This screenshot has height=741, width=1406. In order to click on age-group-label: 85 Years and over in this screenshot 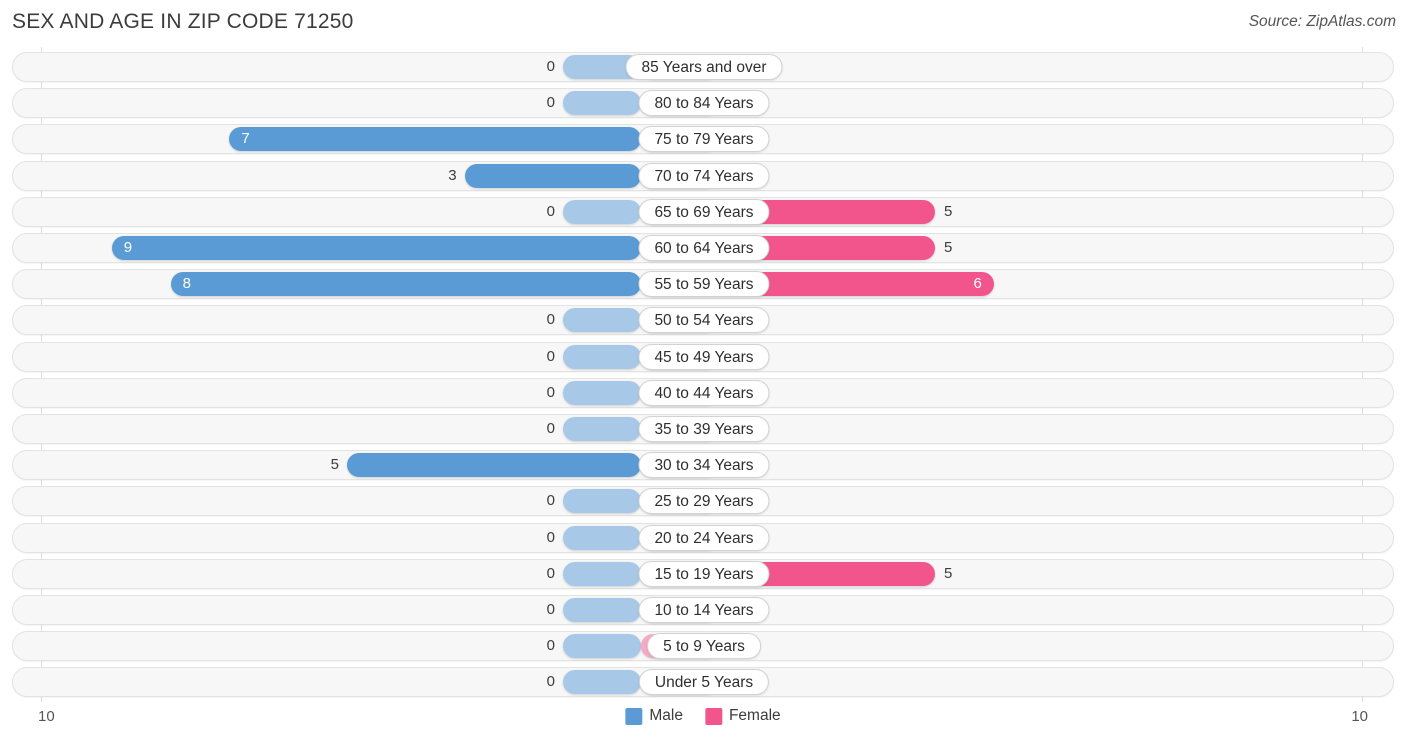, I will do `click(704, 67)`.